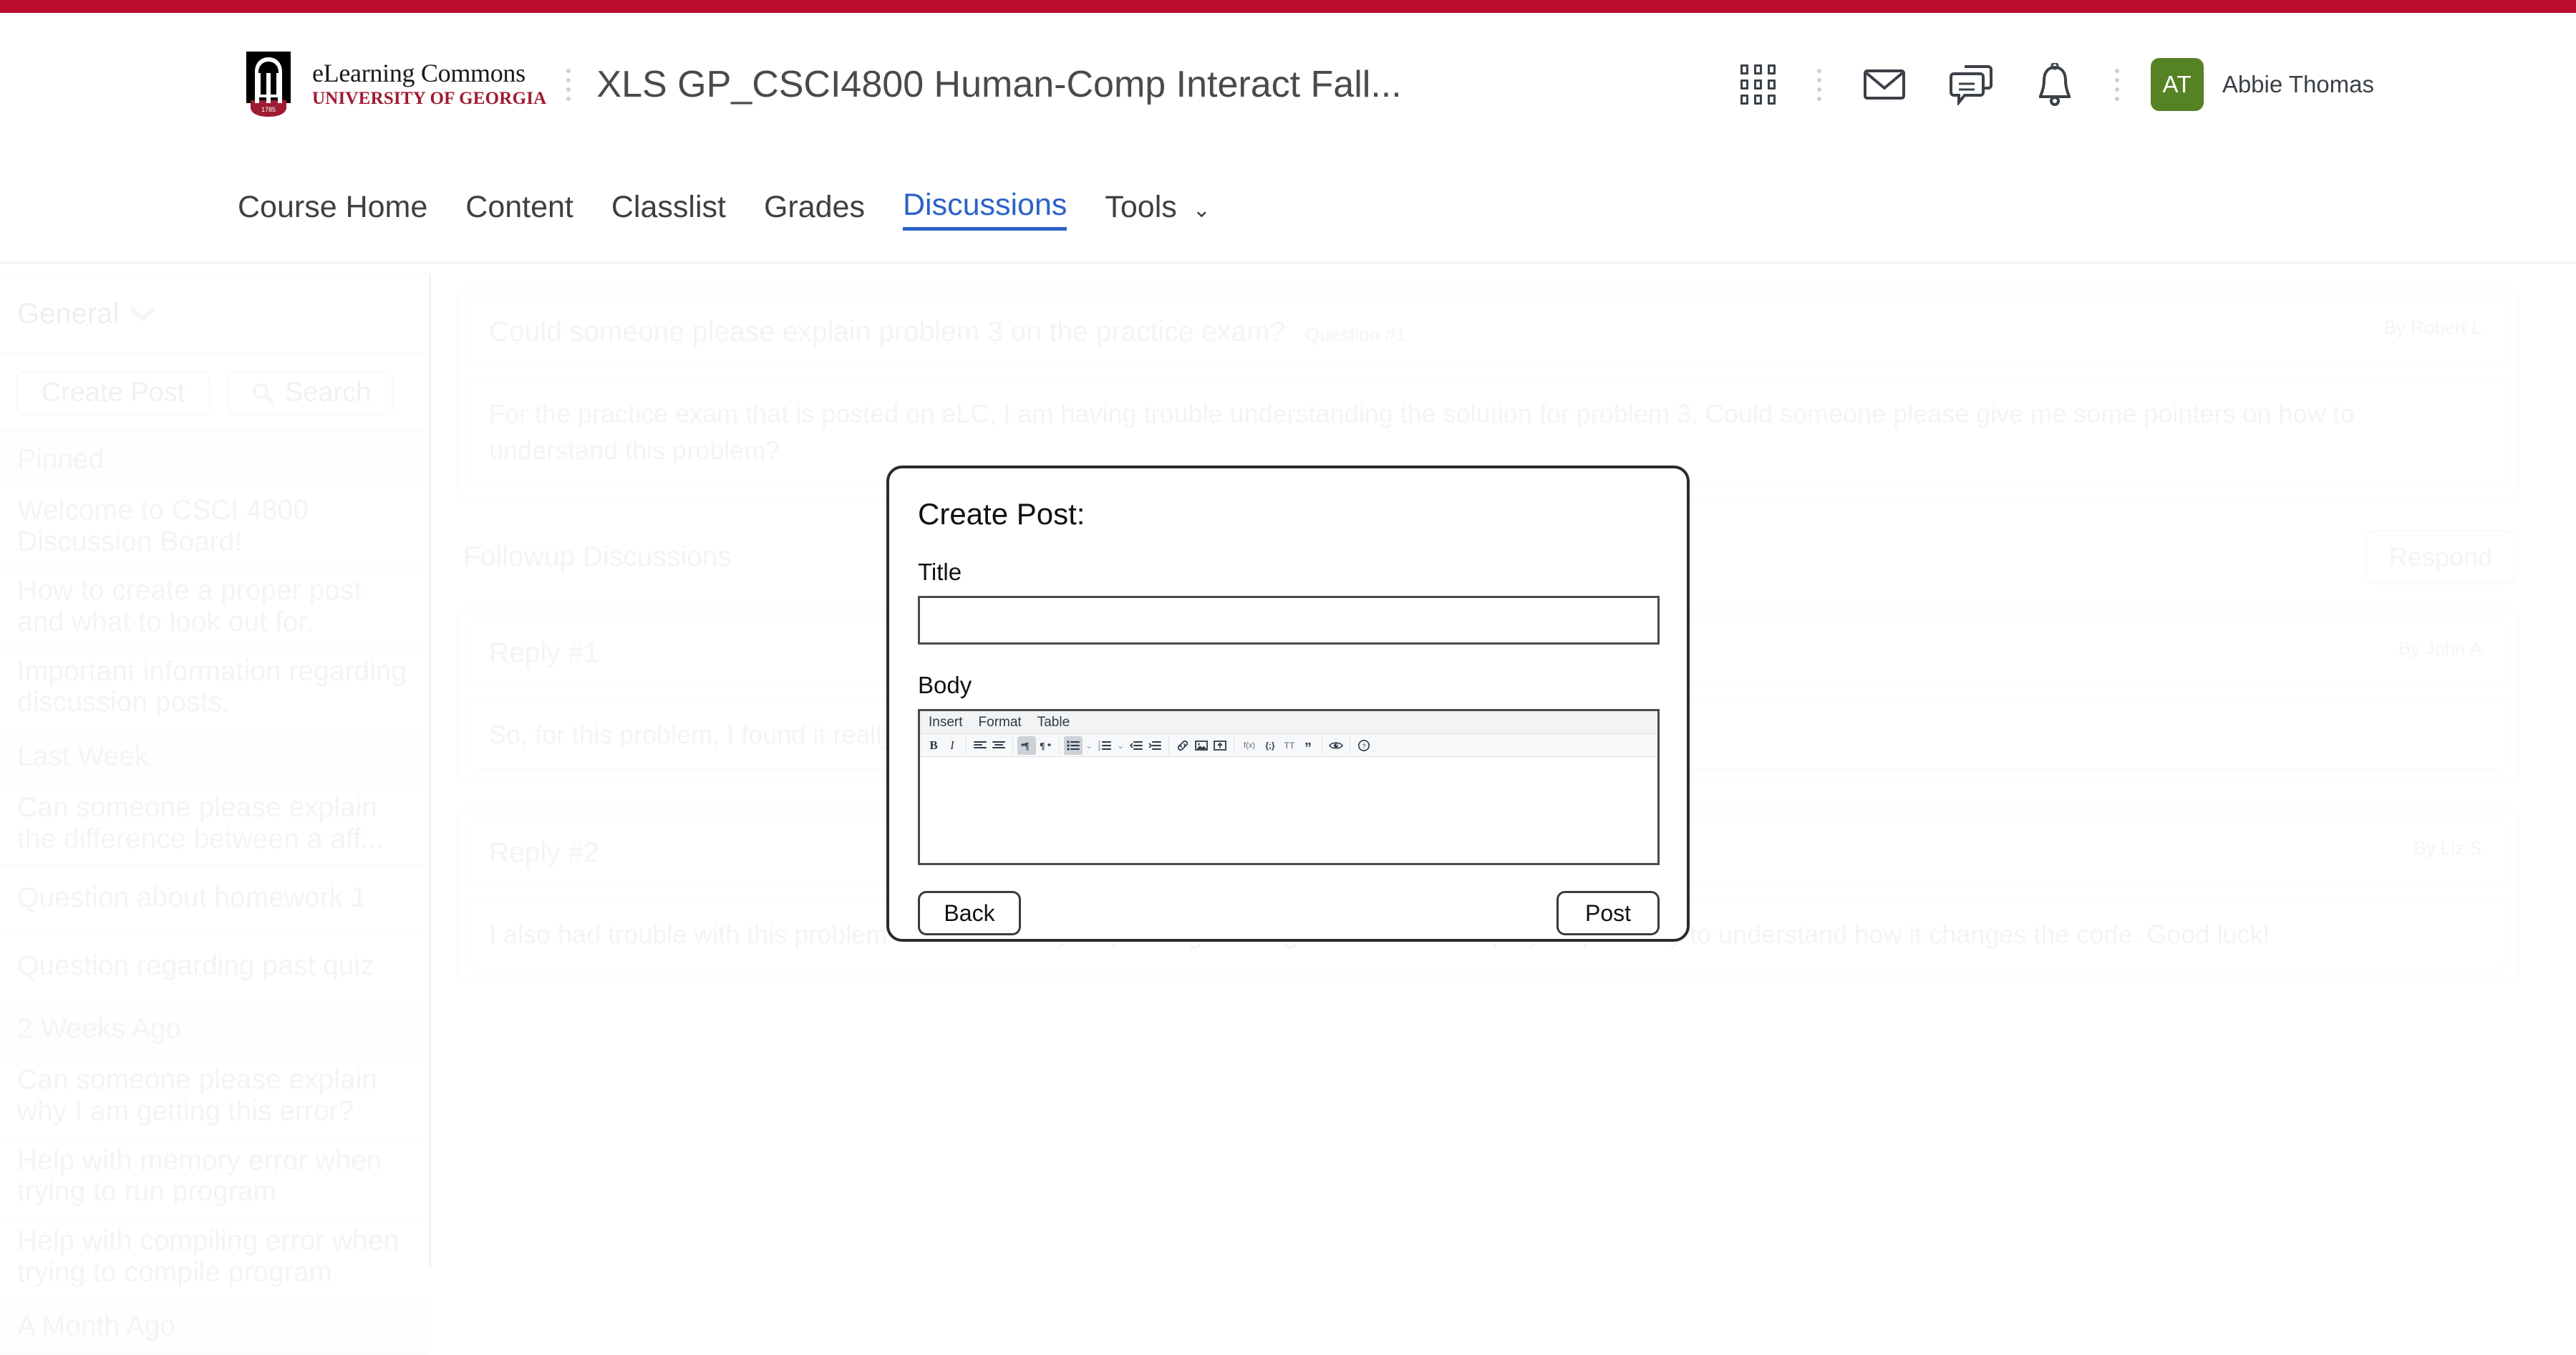 Image resolution: width=2576 pixels, height=1355 pixels. Describe the element at coordinates (1608, 913) in the screenshot. I see `post-button: Post` at that location.